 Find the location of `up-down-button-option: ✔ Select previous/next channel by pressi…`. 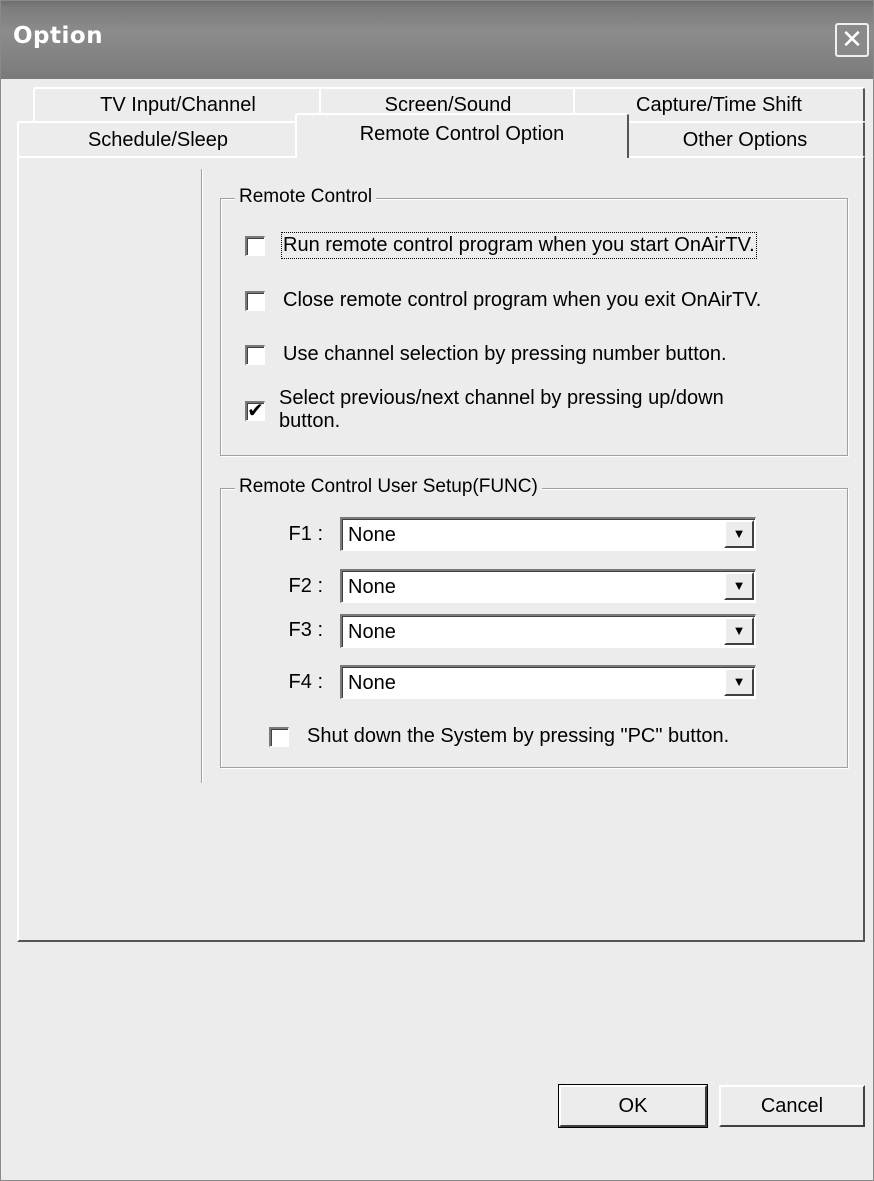

up-down-button-option: ✔ Select previous/next channel by pressi… is located at coordinates (484, 410).